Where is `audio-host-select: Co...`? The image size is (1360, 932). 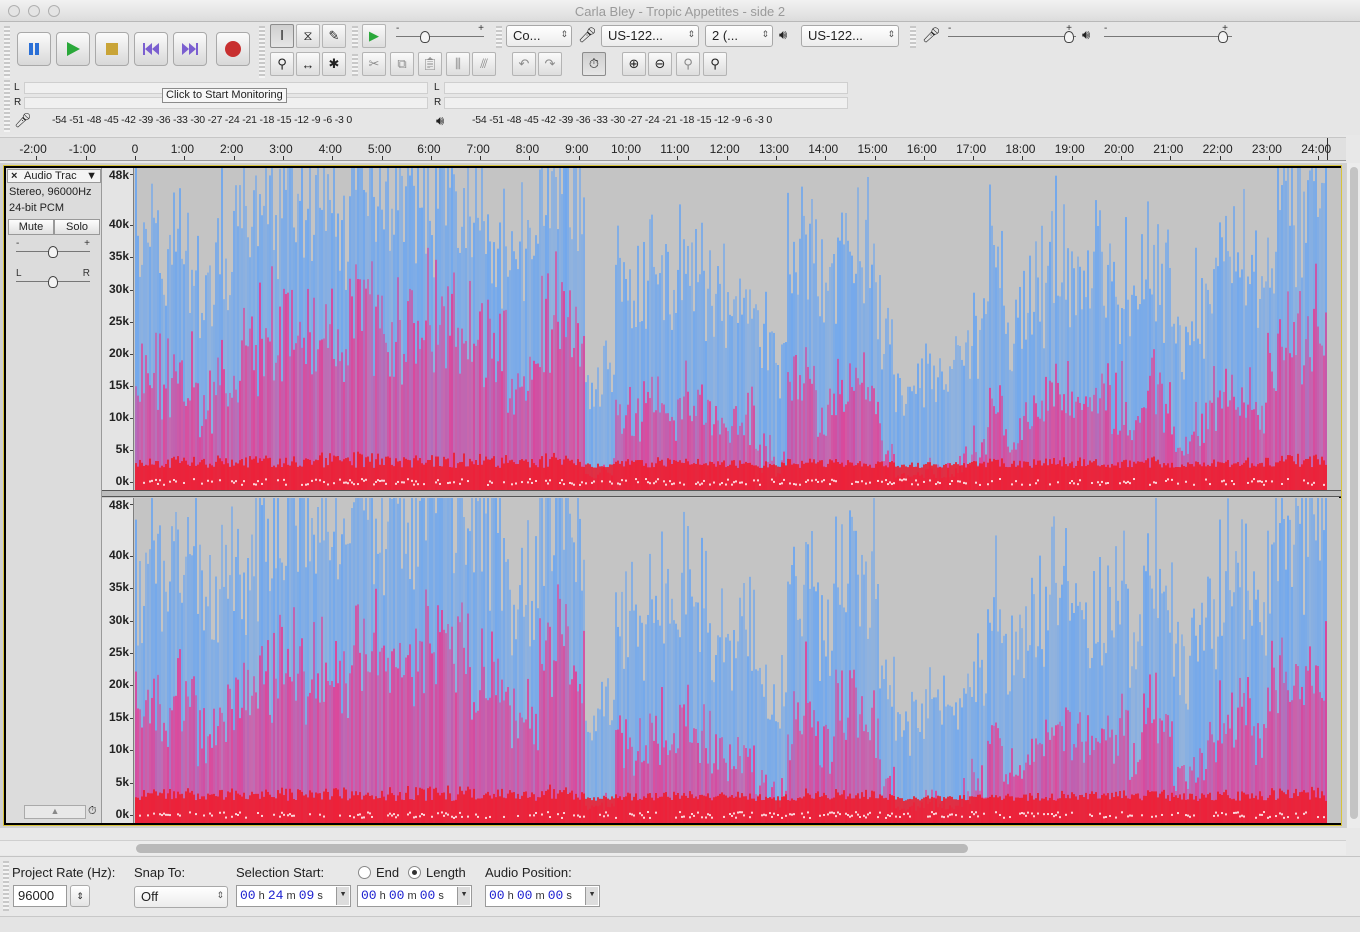
audio-host-select: Co... is located at coordinates (539, 36).